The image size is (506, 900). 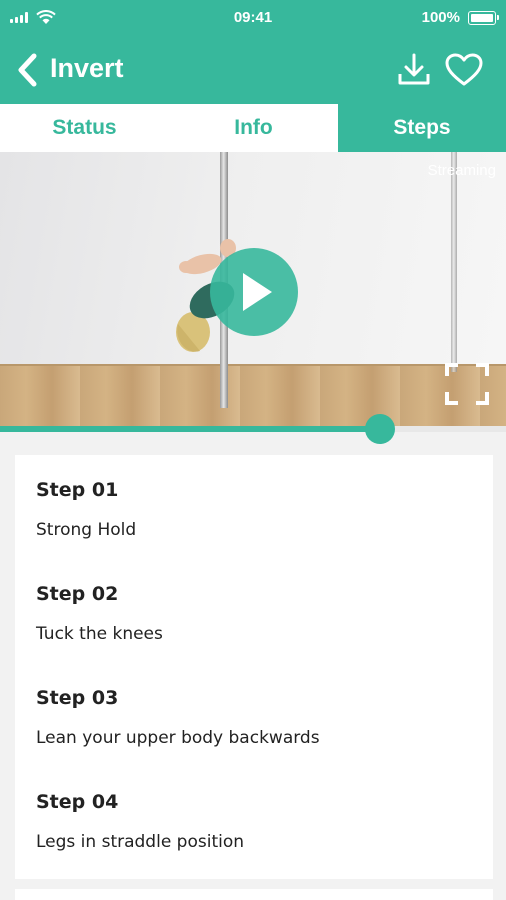 I want to click on step-title: Step 01, so click(x=77, y=490).